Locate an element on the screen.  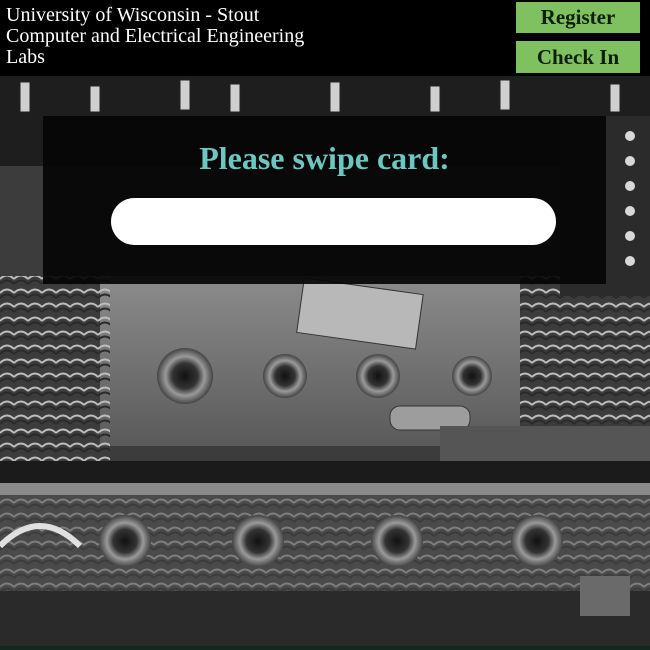
footer-strip is located at coordinates (325, 648).